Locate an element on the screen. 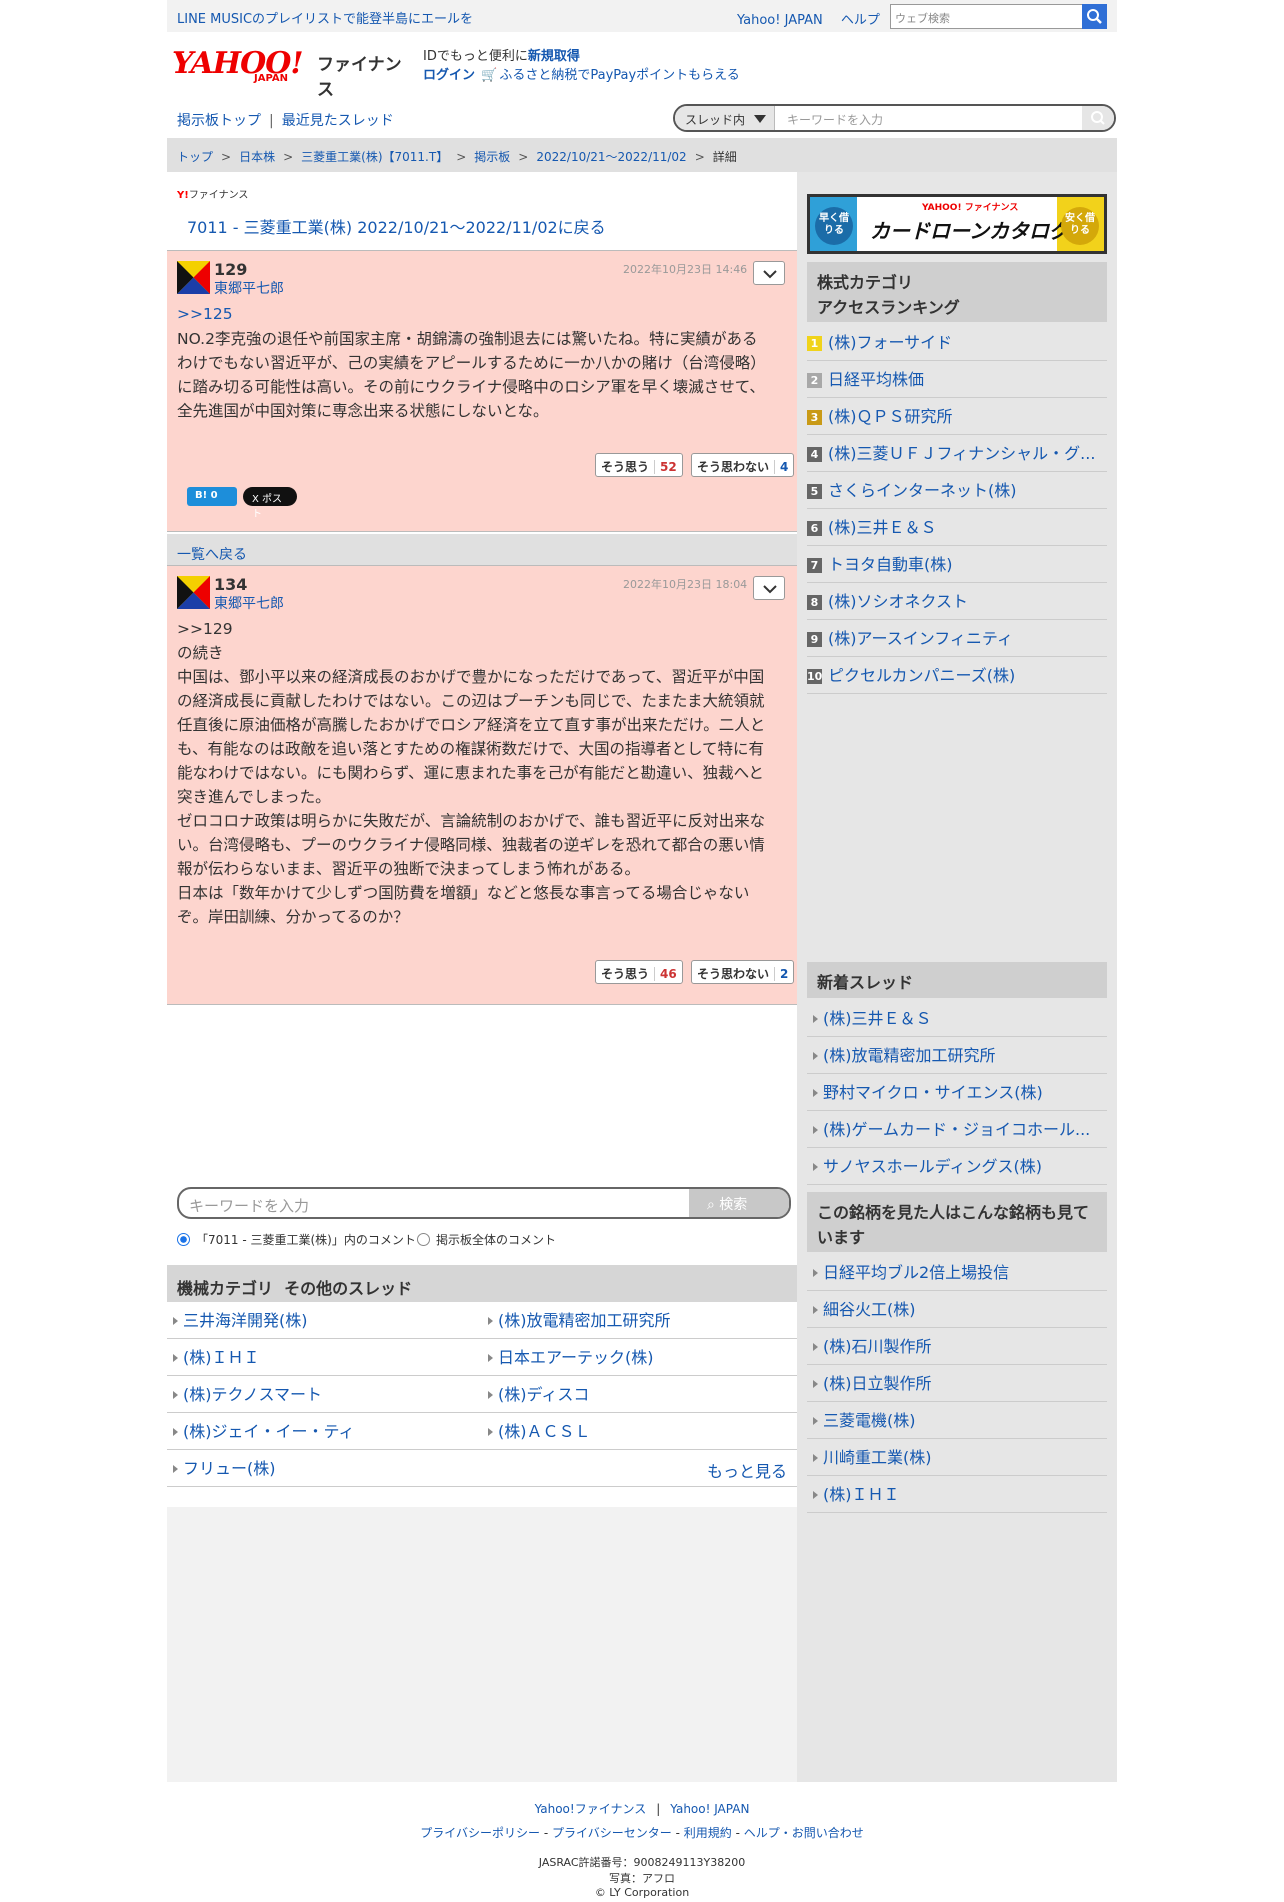 This screenshot has height=1902, width=1284. privacy-center-link: プライバシーセンター is located at coordinates (612, 1833).